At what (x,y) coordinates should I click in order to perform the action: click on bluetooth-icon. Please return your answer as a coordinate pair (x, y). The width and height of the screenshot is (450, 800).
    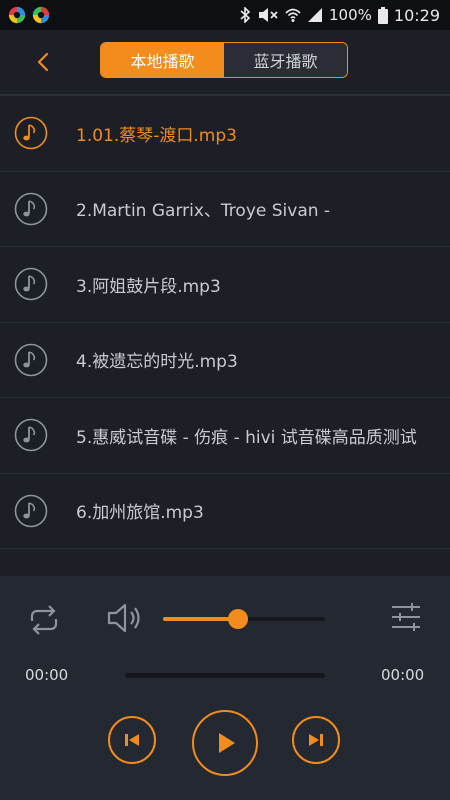
    Looking at the image, I should click on (245, 15).